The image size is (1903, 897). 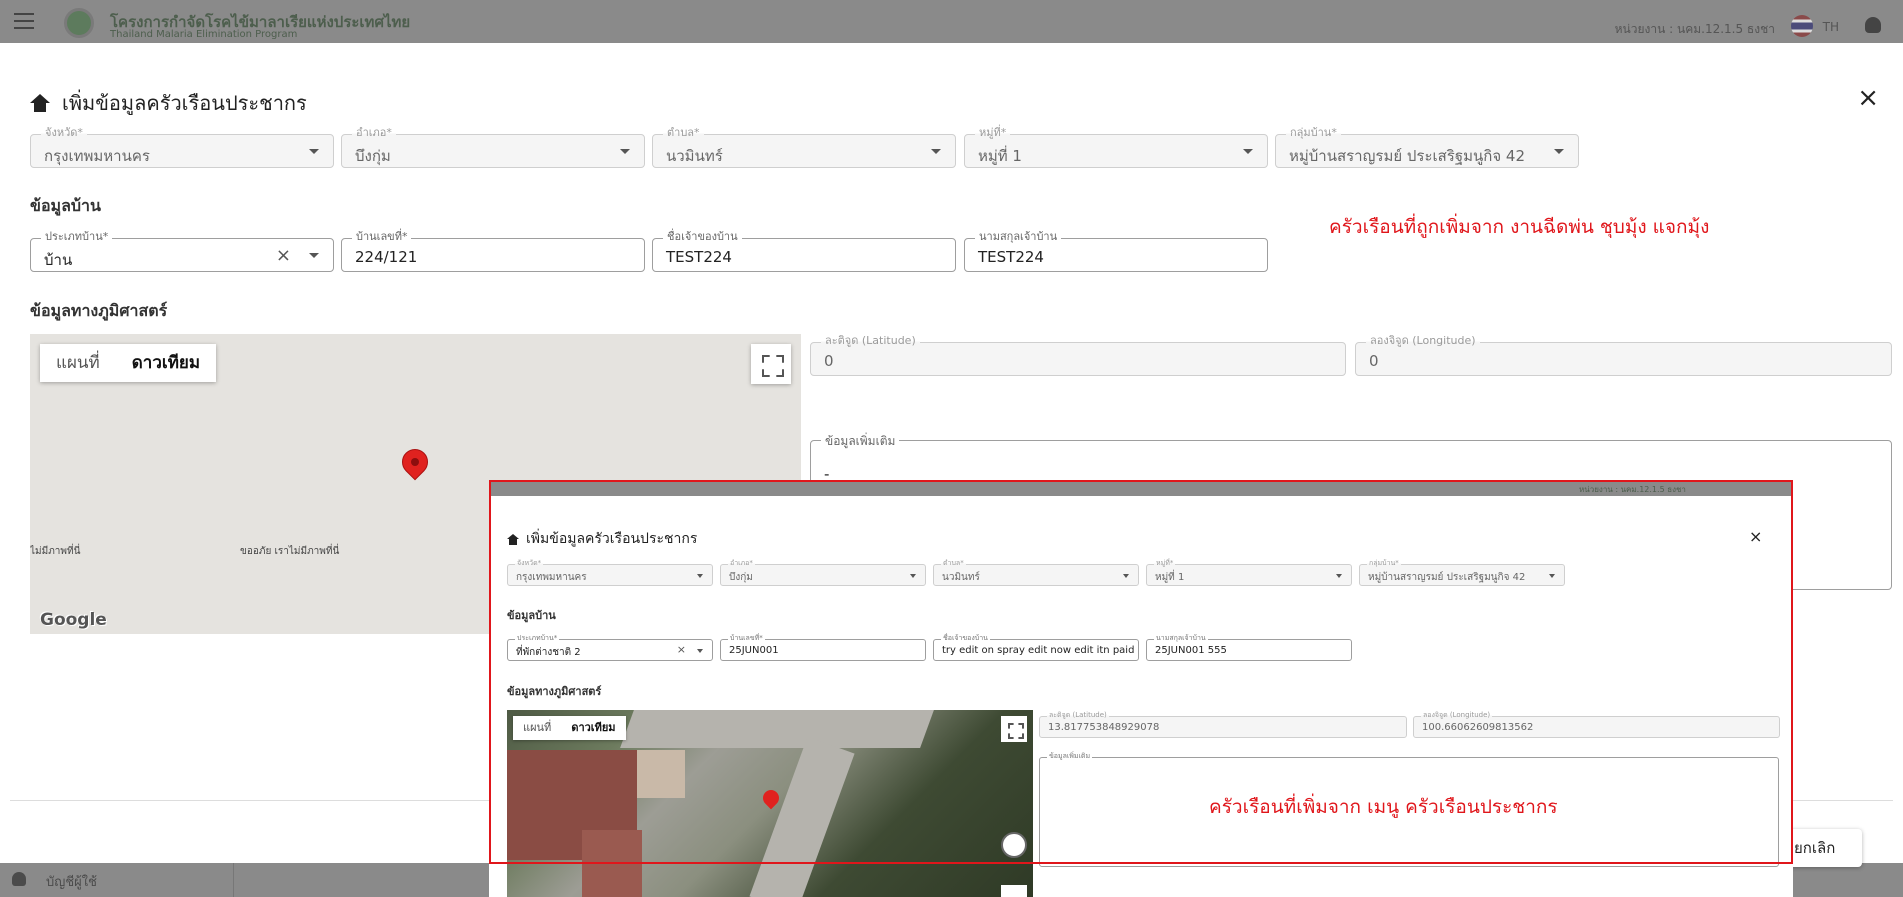 What do you see at coordinates (1384, 563) in the screenshot?
I see `inset-village-group-label: กลุ่มบ้าน*` at bounding box center [1384, 563].